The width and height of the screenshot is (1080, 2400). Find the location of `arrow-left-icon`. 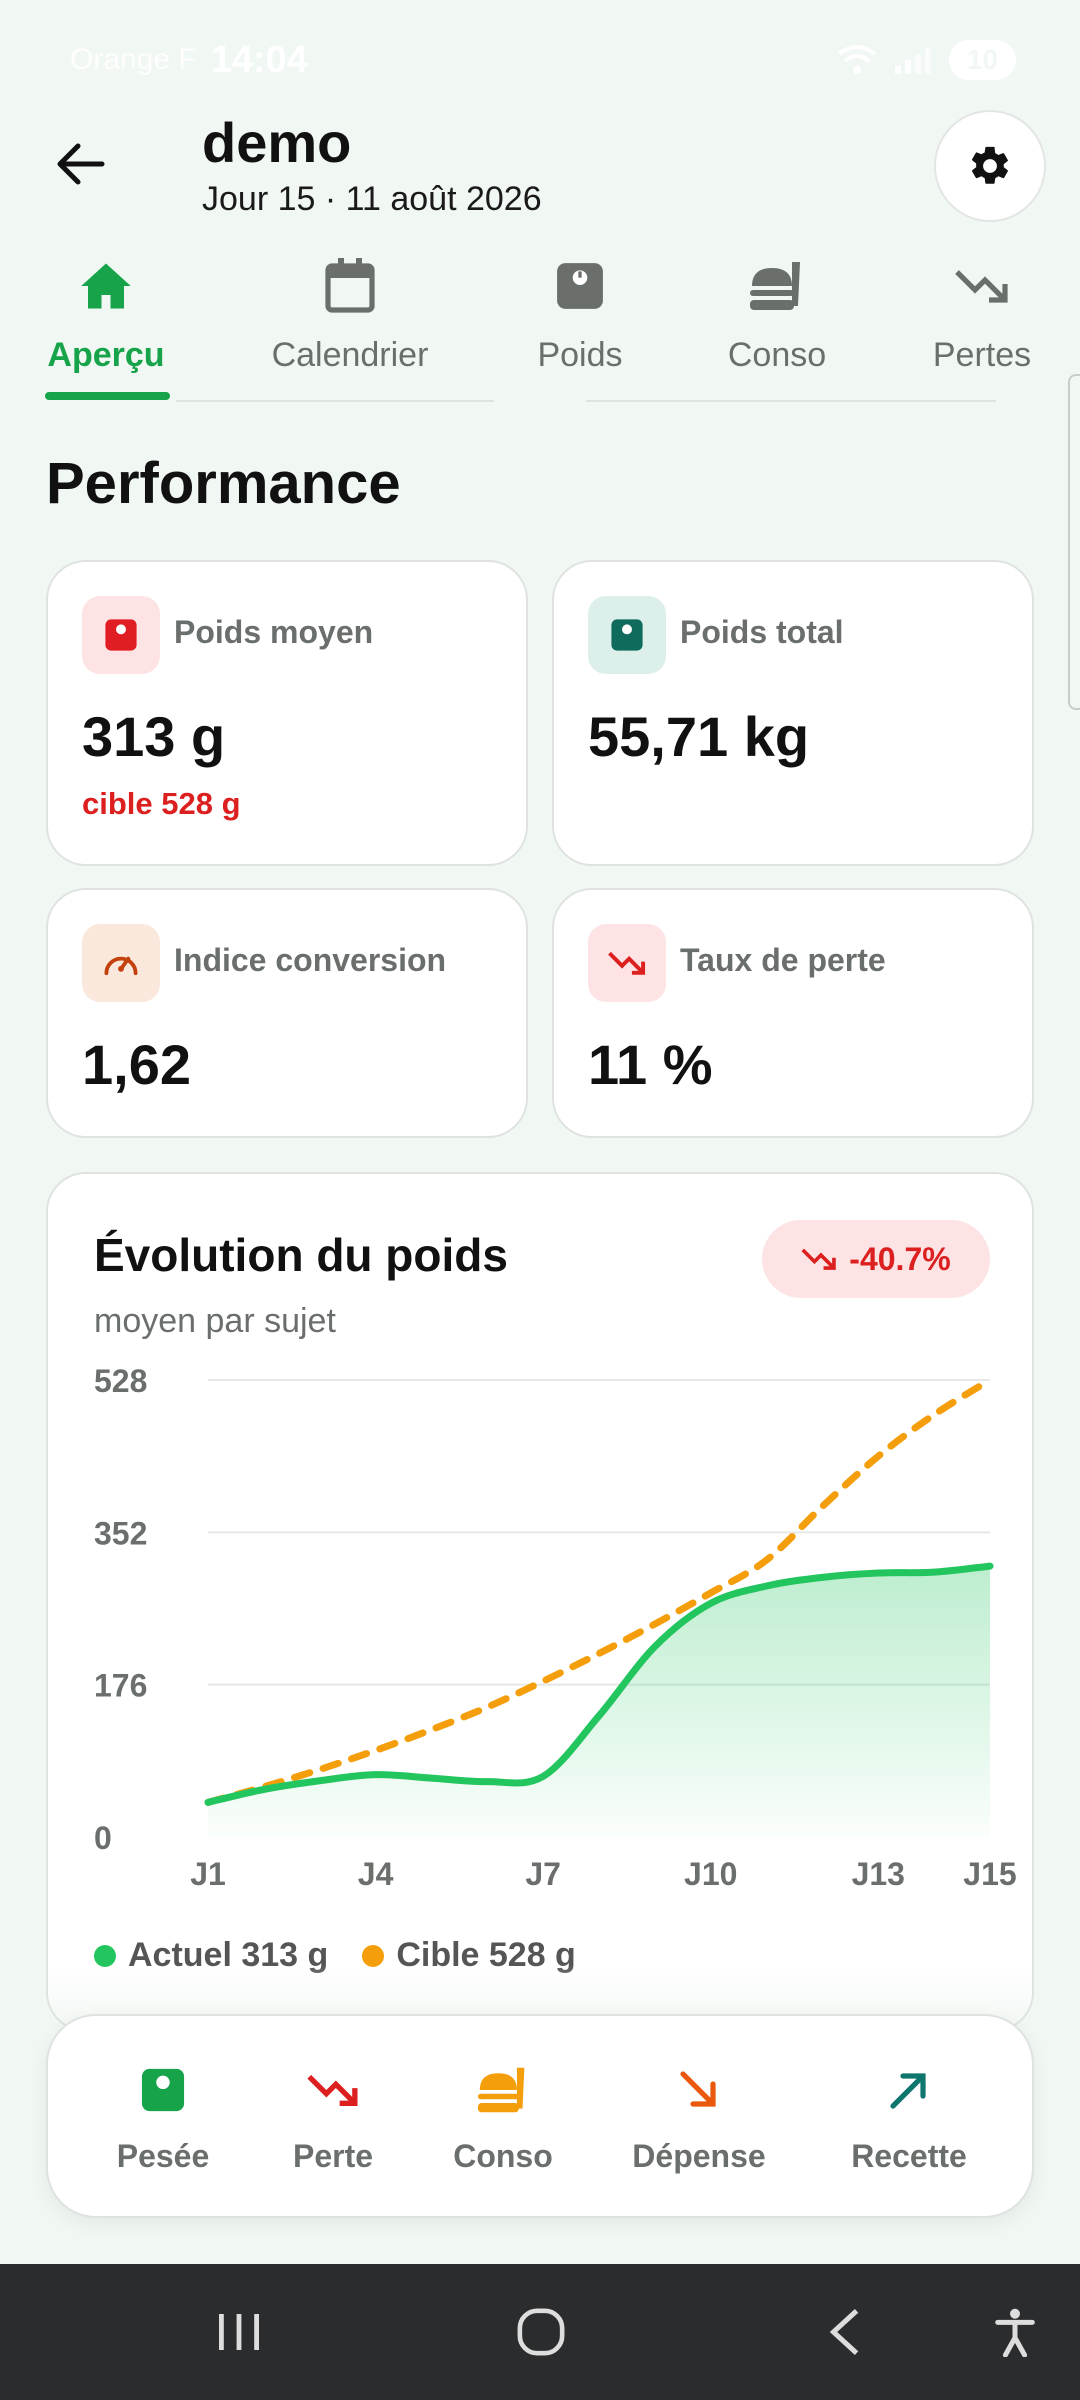

arrow-left-icon is located at coordinates (81, 164).